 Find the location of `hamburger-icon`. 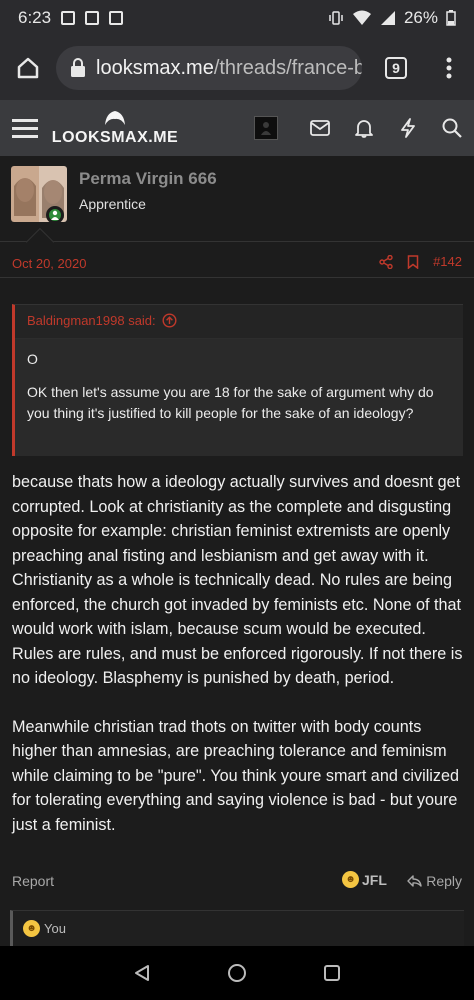

hamburger-icon is located at coordinates (25, 128).